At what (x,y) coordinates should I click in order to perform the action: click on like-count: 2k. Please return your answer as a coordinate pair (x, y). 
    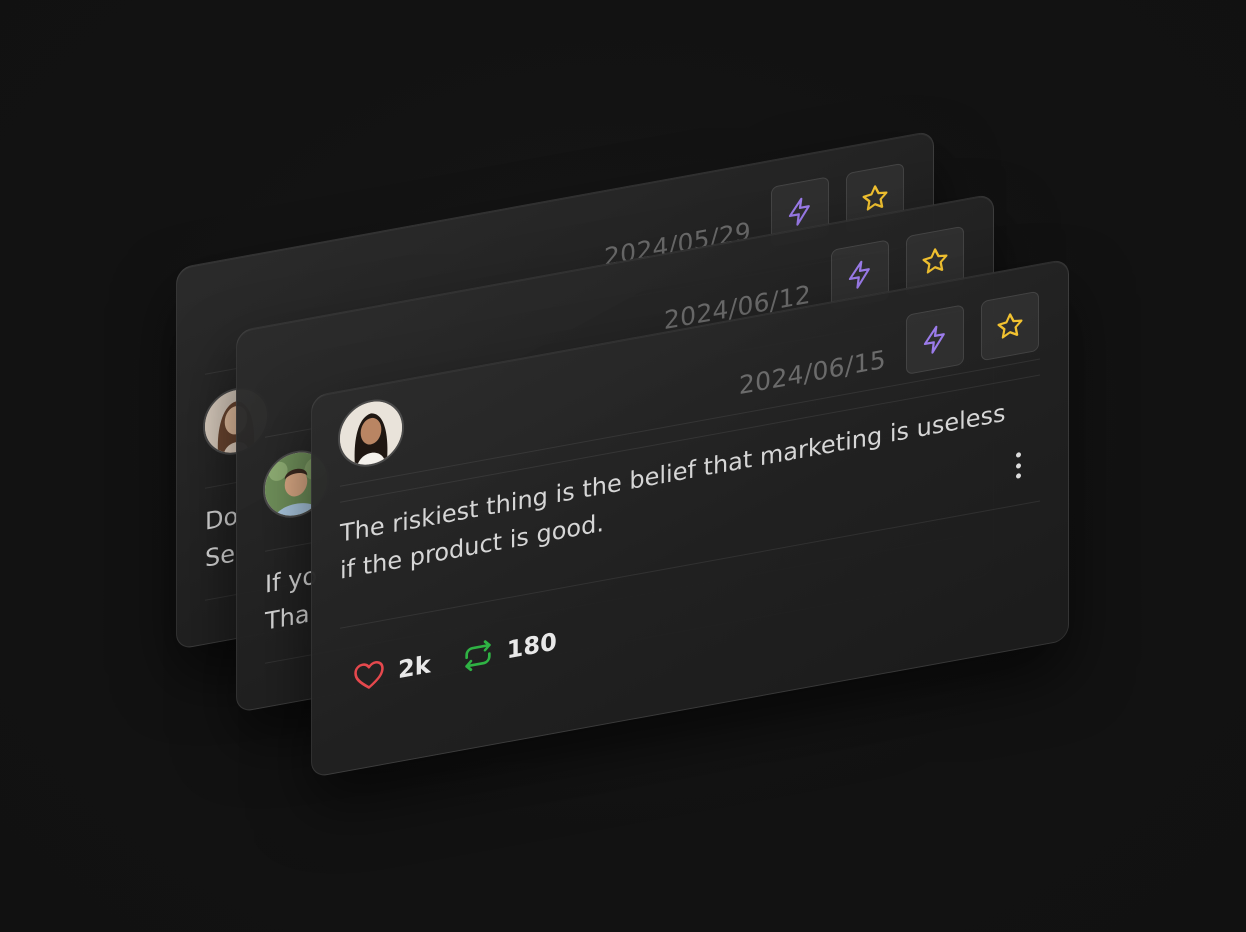
    Looking at the image, I should click on (414, 667).